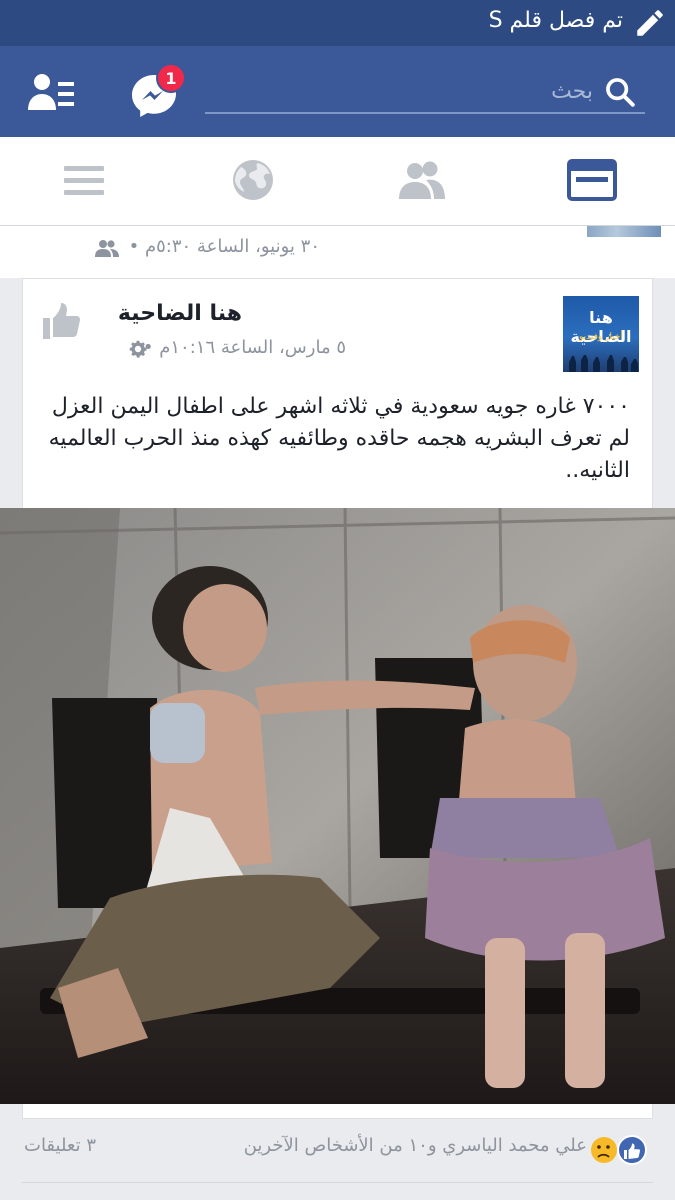 The height and width of the screenshot is (1200, 675). I want to click on friends-privacy-icon, so click(107, 248).